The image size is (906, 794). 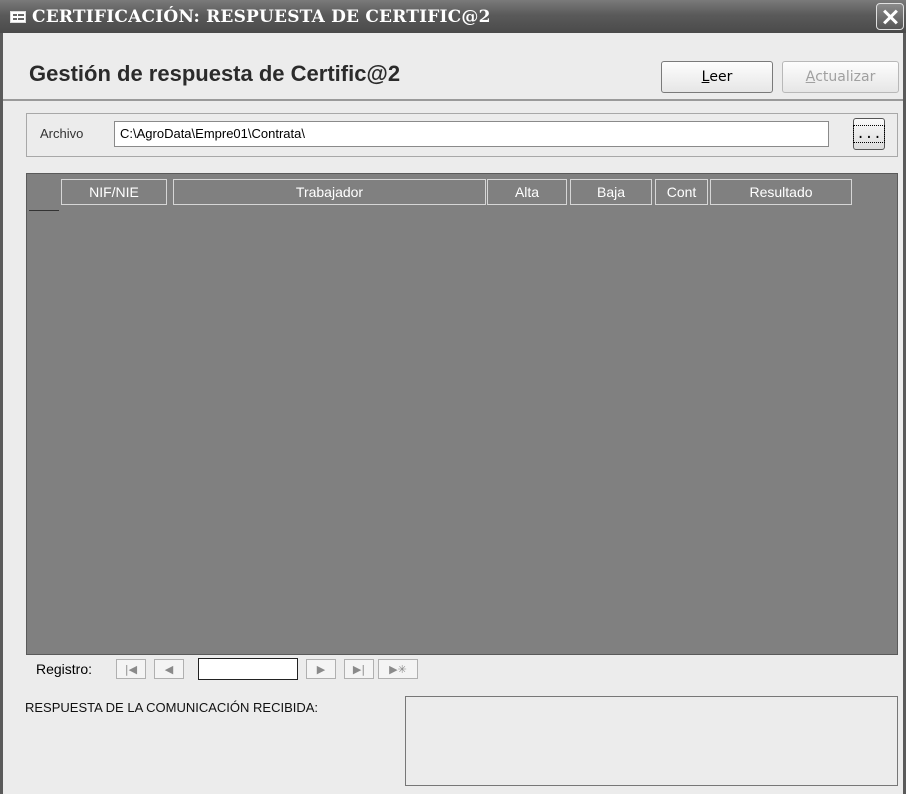 What do you see at coordinates (810, 77) in the screenshot?
I see `update-button-accel: A` at bounding box center [810, 77].